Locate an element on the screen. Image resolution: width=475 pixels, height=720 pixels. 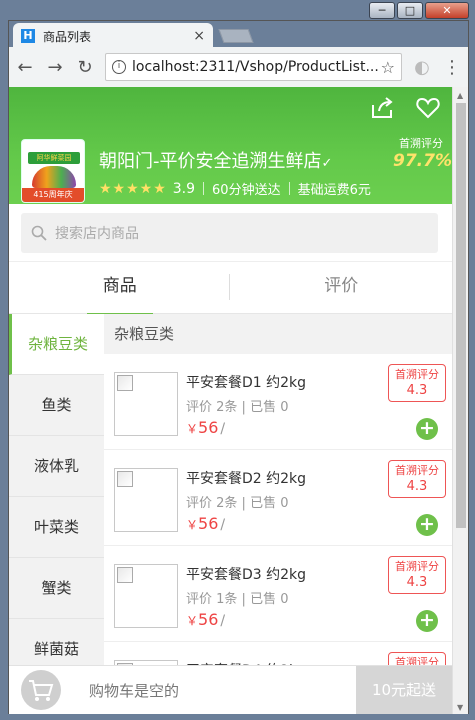
category-item: 蟹类 is located at coordinates (56, 588).